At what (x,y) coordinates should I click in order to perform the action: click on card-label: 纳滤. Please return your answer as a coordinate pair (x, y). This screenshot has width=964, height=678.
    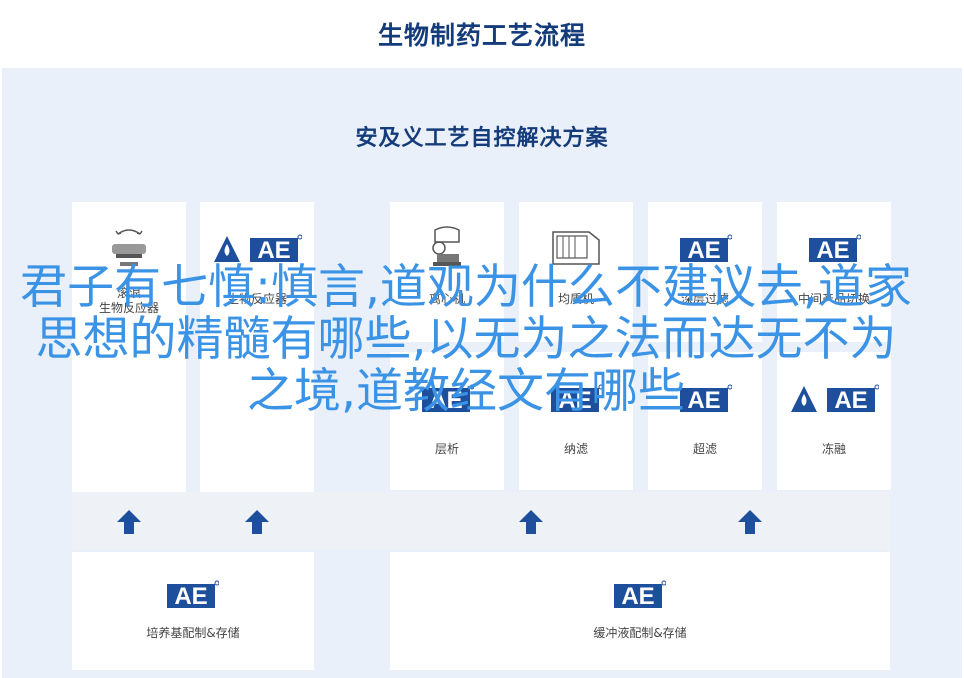
    Looking at the image, I should click on (575, 449).